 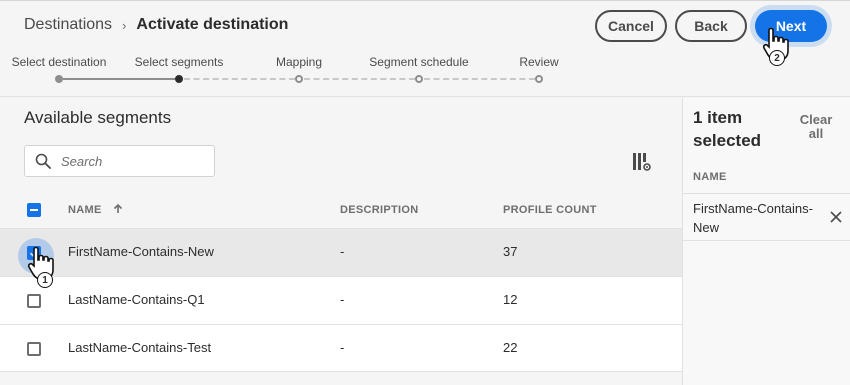 What do you see at coordinates (425, 0) in the screenshot?
I see `top-divider` at bounding box center [425, 0].